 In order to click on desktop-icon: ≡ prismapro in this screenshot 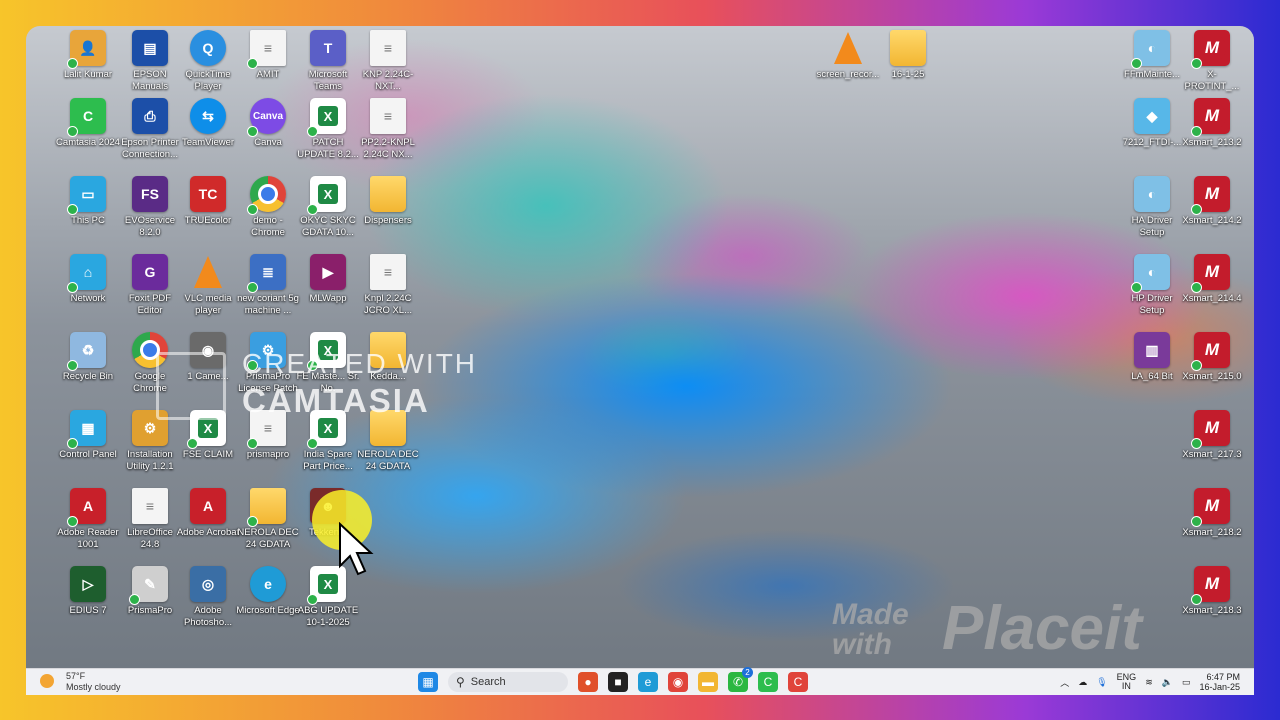, I will do `click(268, 449)`.